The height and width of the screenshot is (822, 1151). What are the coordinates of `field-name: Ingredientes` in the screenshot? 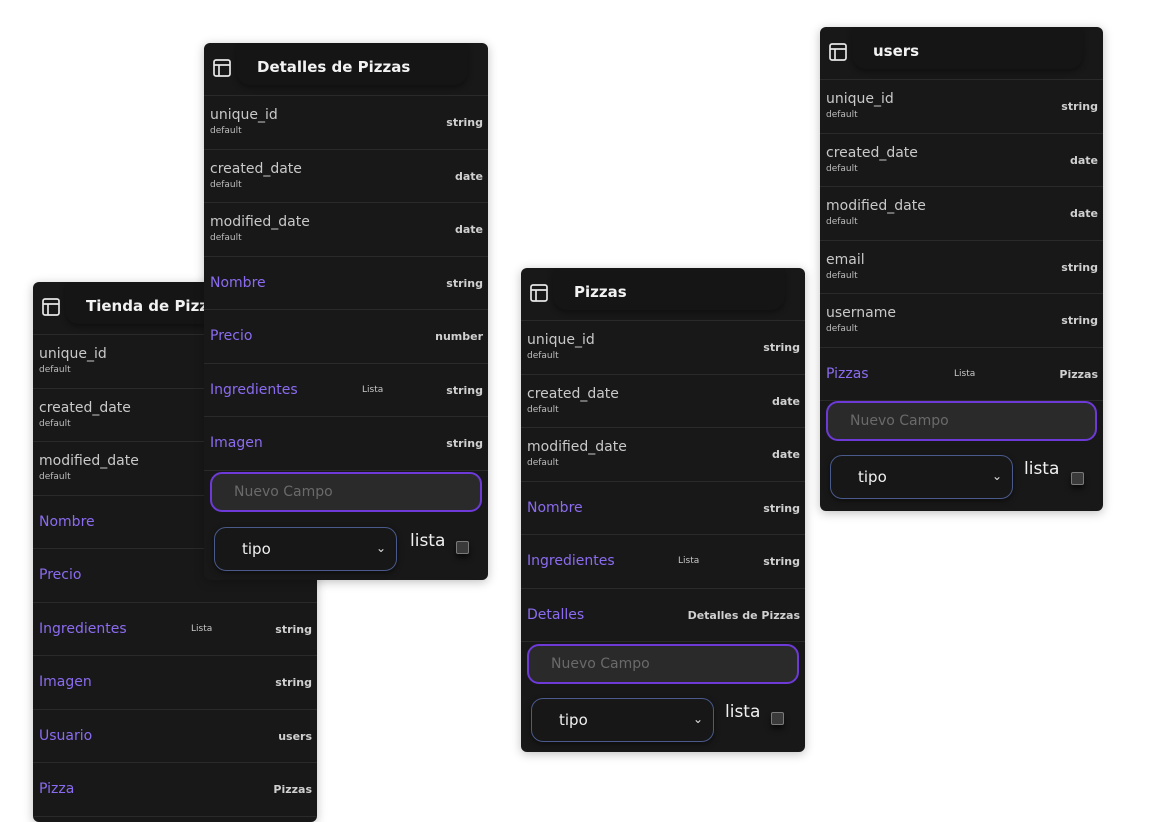 It's located at (254, 389).